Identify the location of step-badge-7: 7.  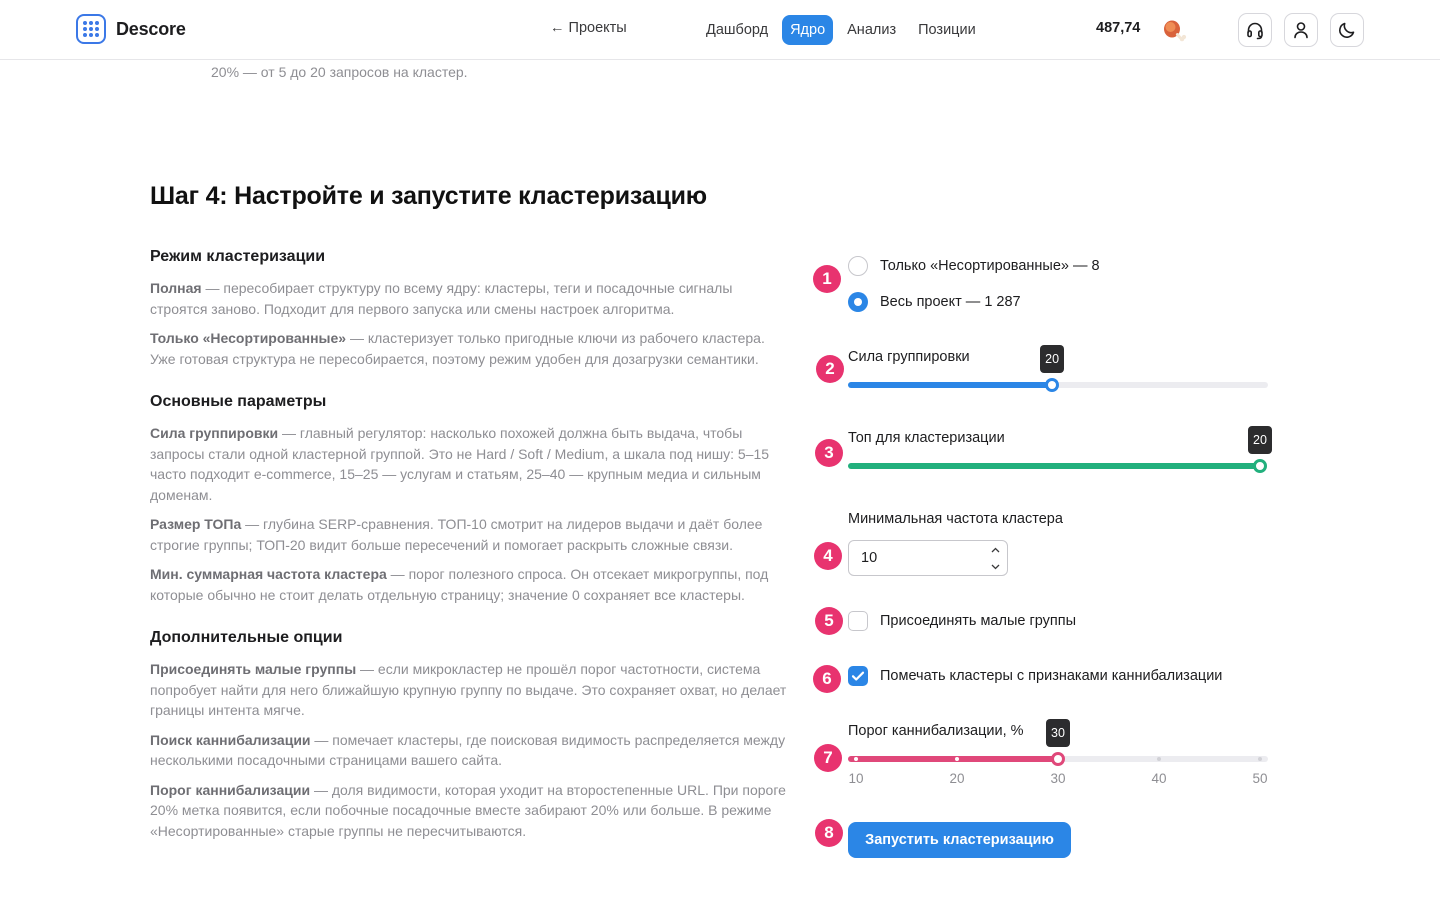
(828, 758).